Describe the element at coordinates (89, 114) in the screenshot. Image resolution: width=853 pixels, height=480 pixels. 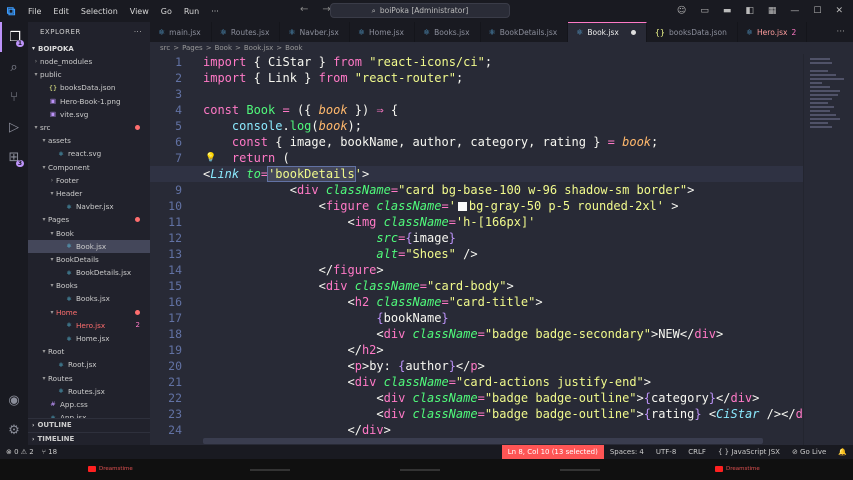
I see `tree-item: ▣ vite.svg` at that location.